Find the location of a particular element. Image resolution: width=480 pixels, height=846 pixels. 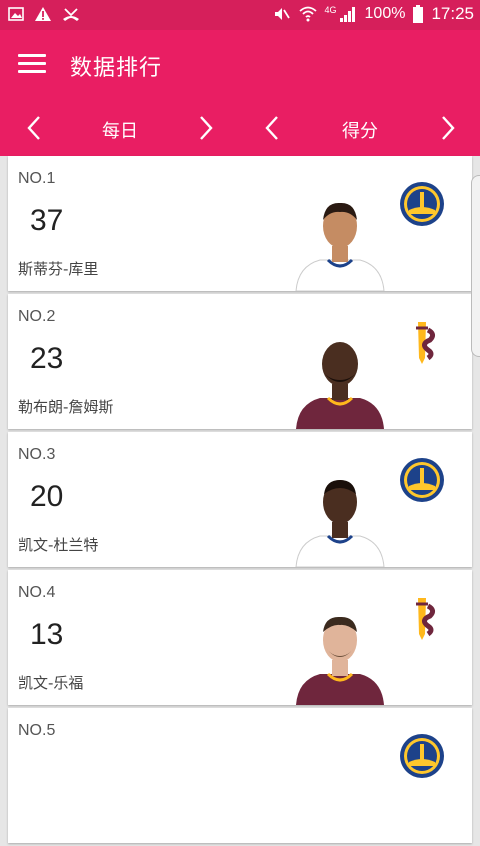

stat-prev-button is located at coordinates (273, 128).